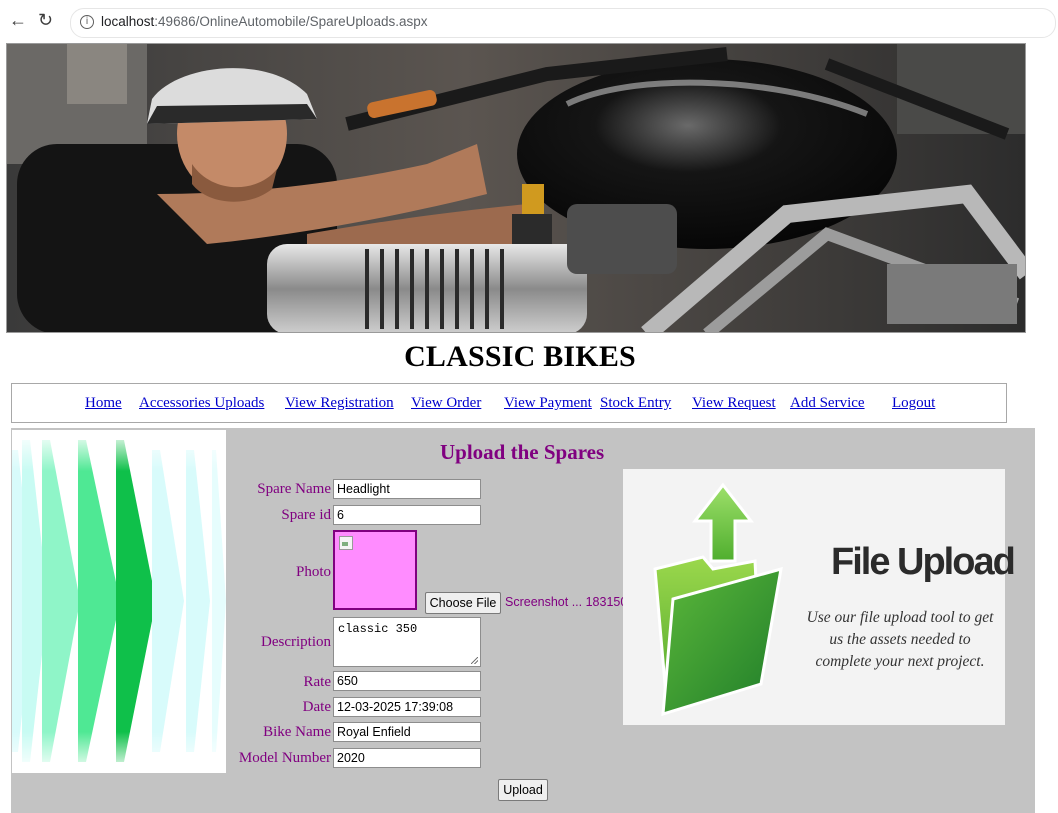  What do you see at coordinates (317, 682) in the screenshot?
I see `rate-label: Rate` at bounding box center [317, 682].